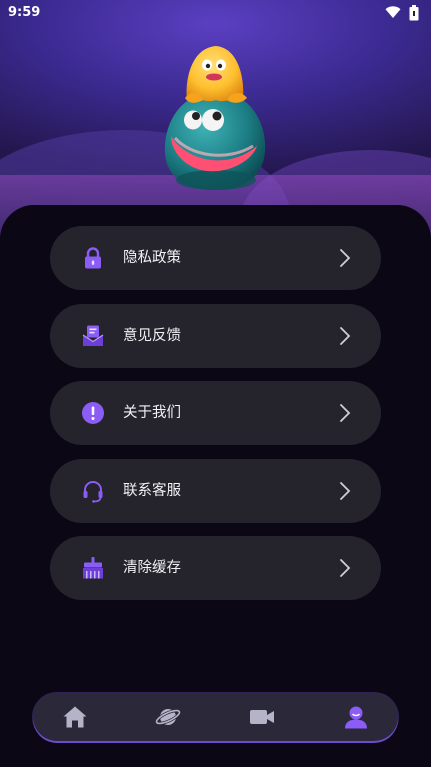 This screenshot has width=431, height=767. Describe the element at coordinates (152, 336) in the screenshot. I see `menu-item-label: 意见反馈` at that location.